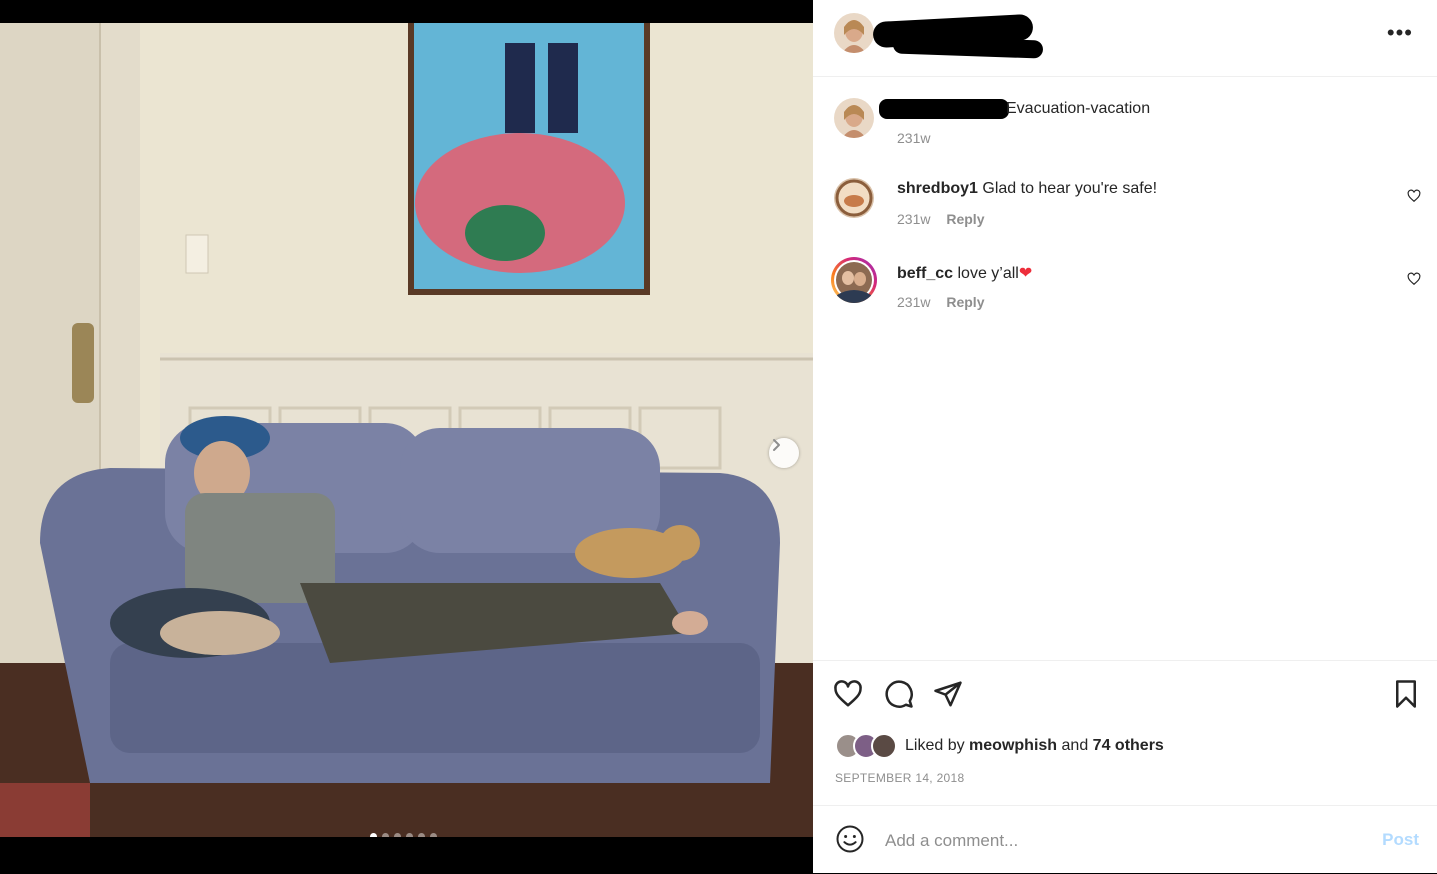  What do you see at coordinates (784, 453) in the screenshot?
I see `next-photo-button` at bounding box center [784, 453].